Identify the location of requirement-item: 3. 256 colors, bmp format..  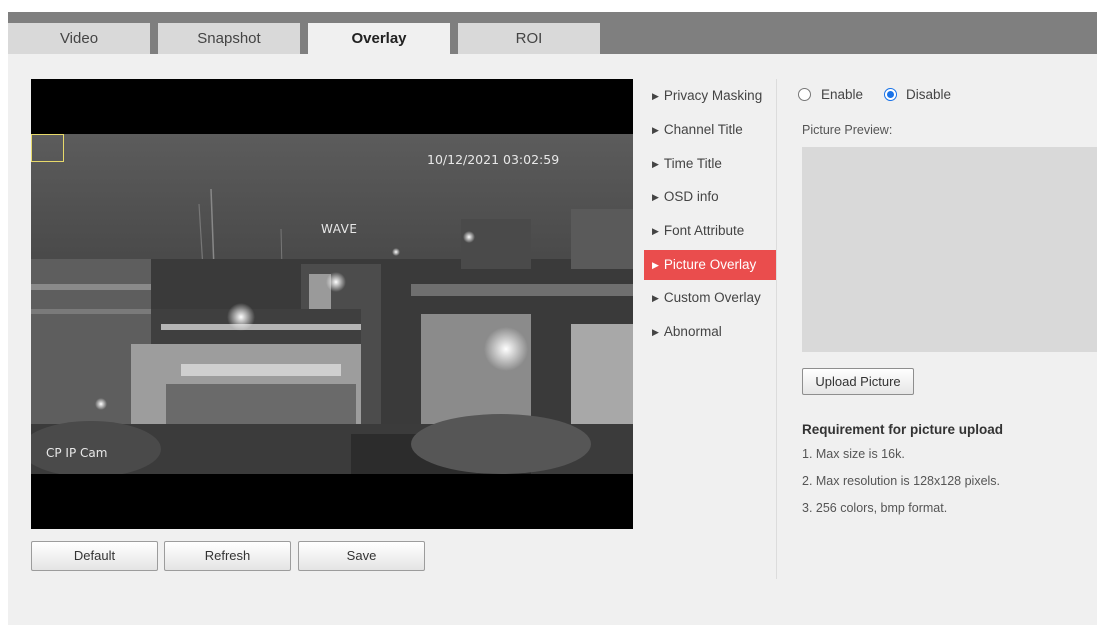
(875, 508).